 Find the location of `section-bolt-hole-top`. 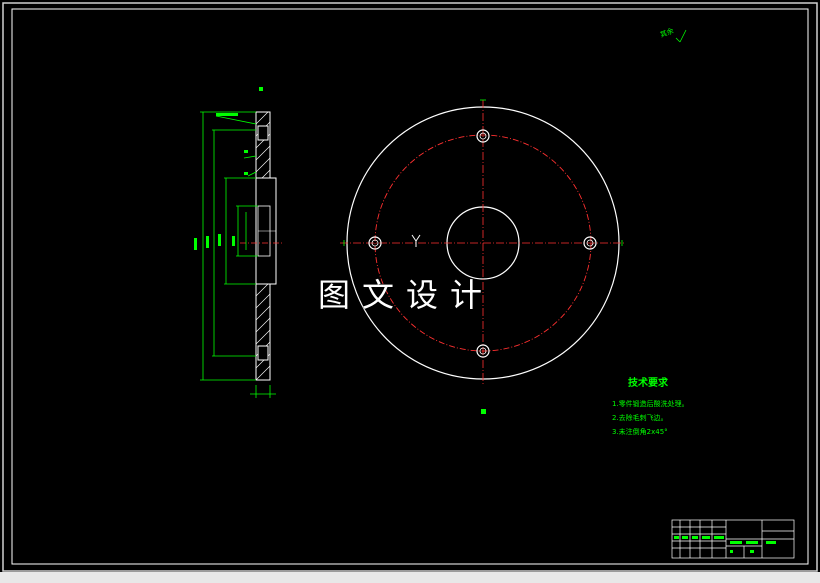

section-bolt-hole-top is located at coordinates (263, 133).